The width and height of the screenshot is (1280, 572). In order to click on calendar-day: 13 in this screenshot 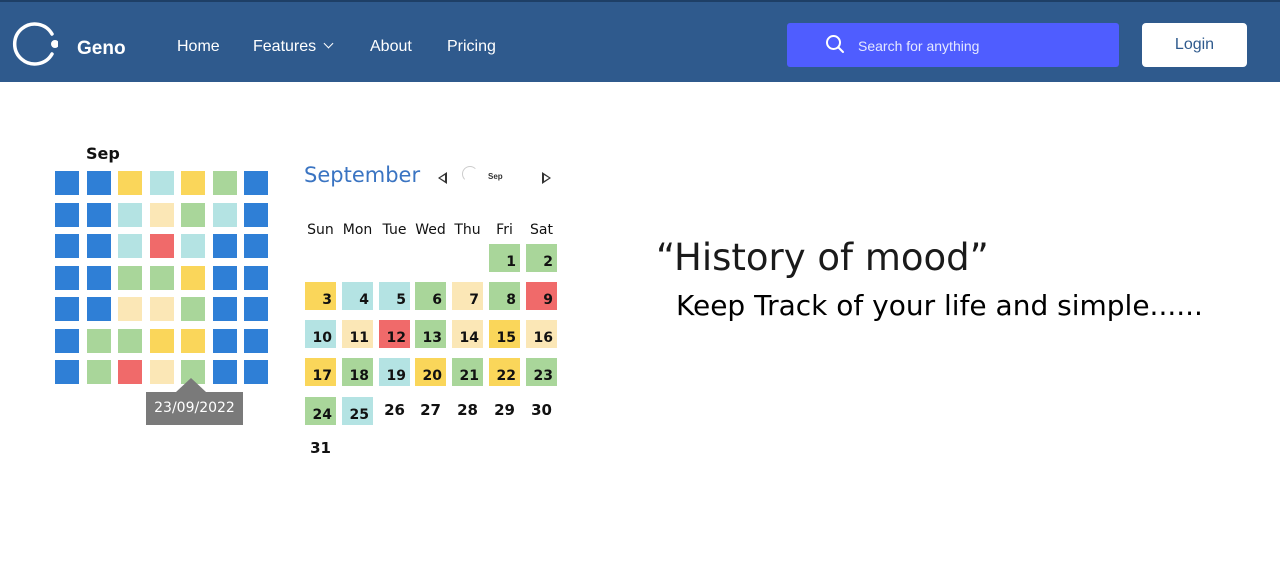, I will do `click(430, 334)`.